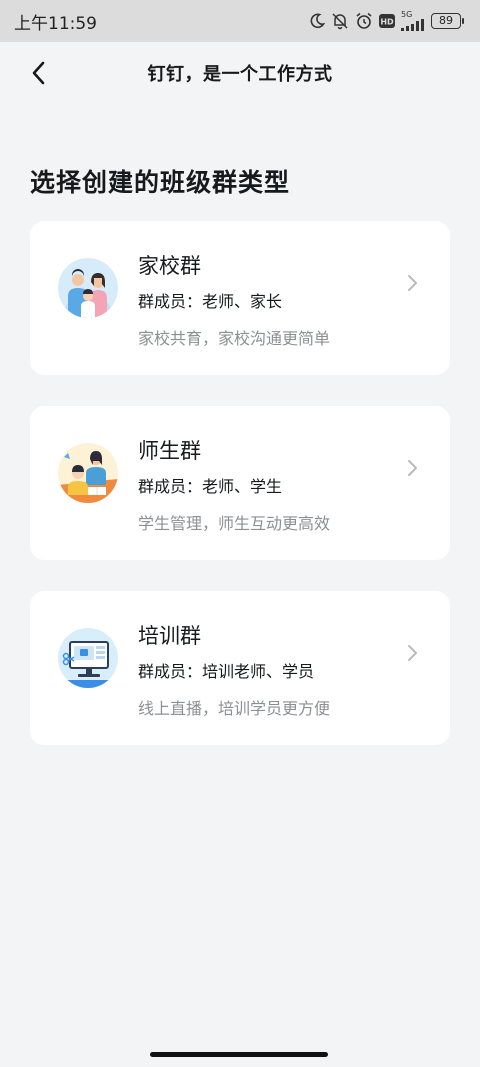 Image resolution: width=480 pixels, height=1067 pixels. I want to click on group-type-card-training: 培训群 群成员：培训老师、学员 线上直播，培训学员更方便, so click(240, 668).